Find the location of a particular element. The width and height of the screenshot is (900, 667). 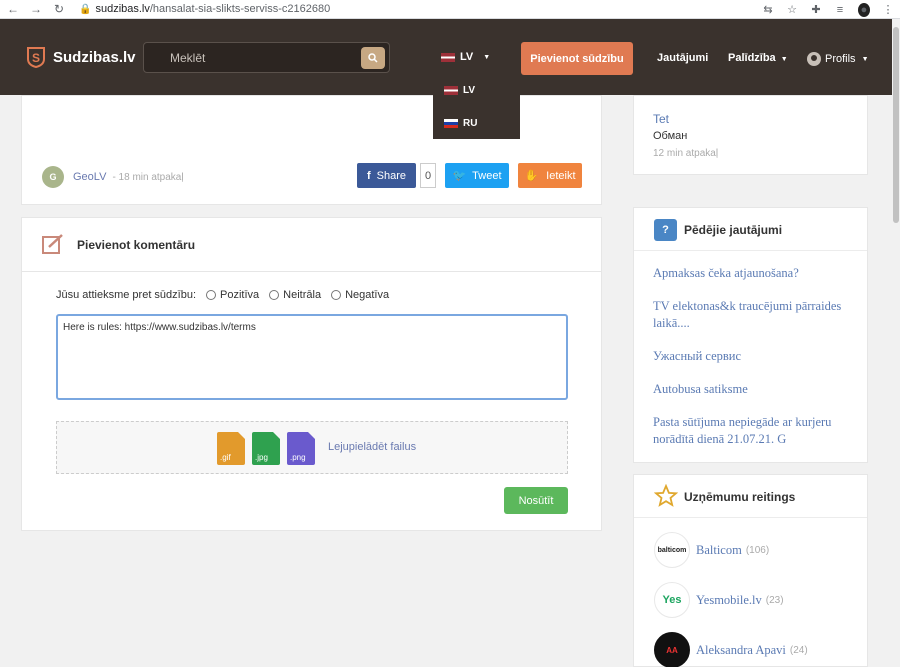

nav-profile: Profils ▼ is located at coordinates (838, 59).